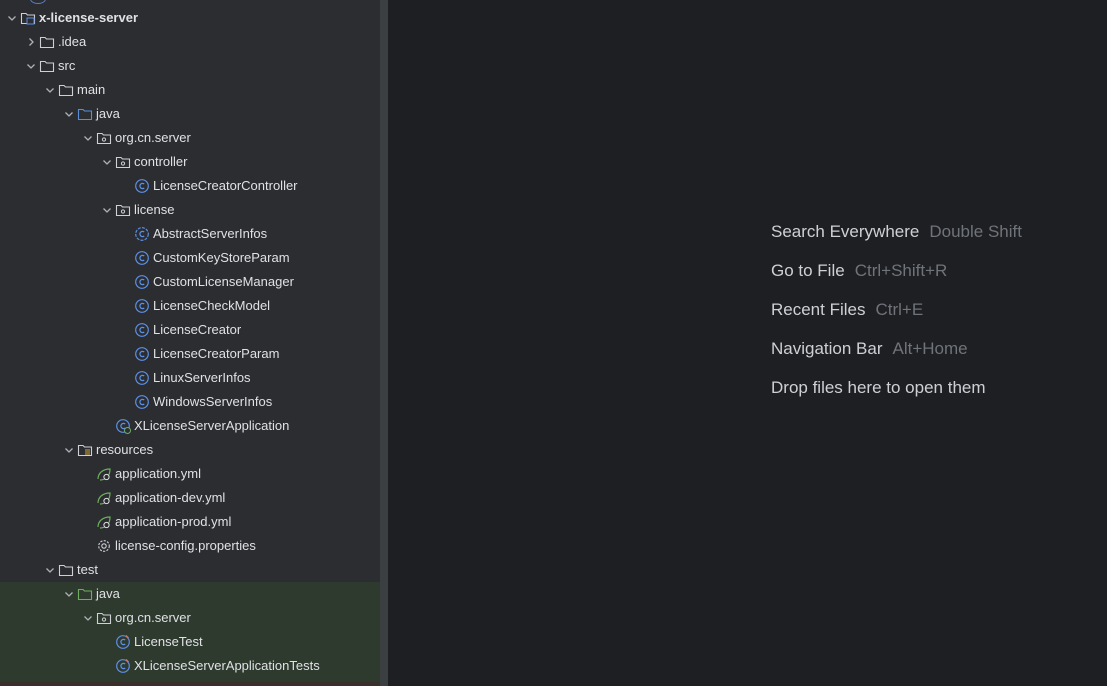 The height and width of the screenshot is (686, 1107). I want to click on tree-row: application.yml, so click(190, 474).